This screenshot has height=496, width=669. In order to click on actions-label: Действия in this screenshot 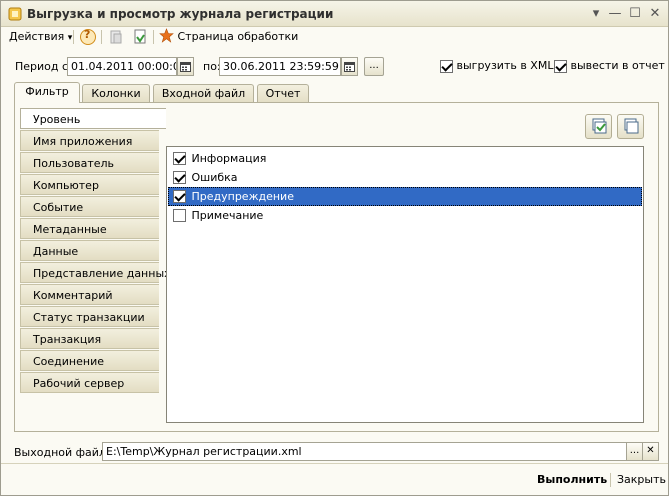, I will do `click(37, 36)`.